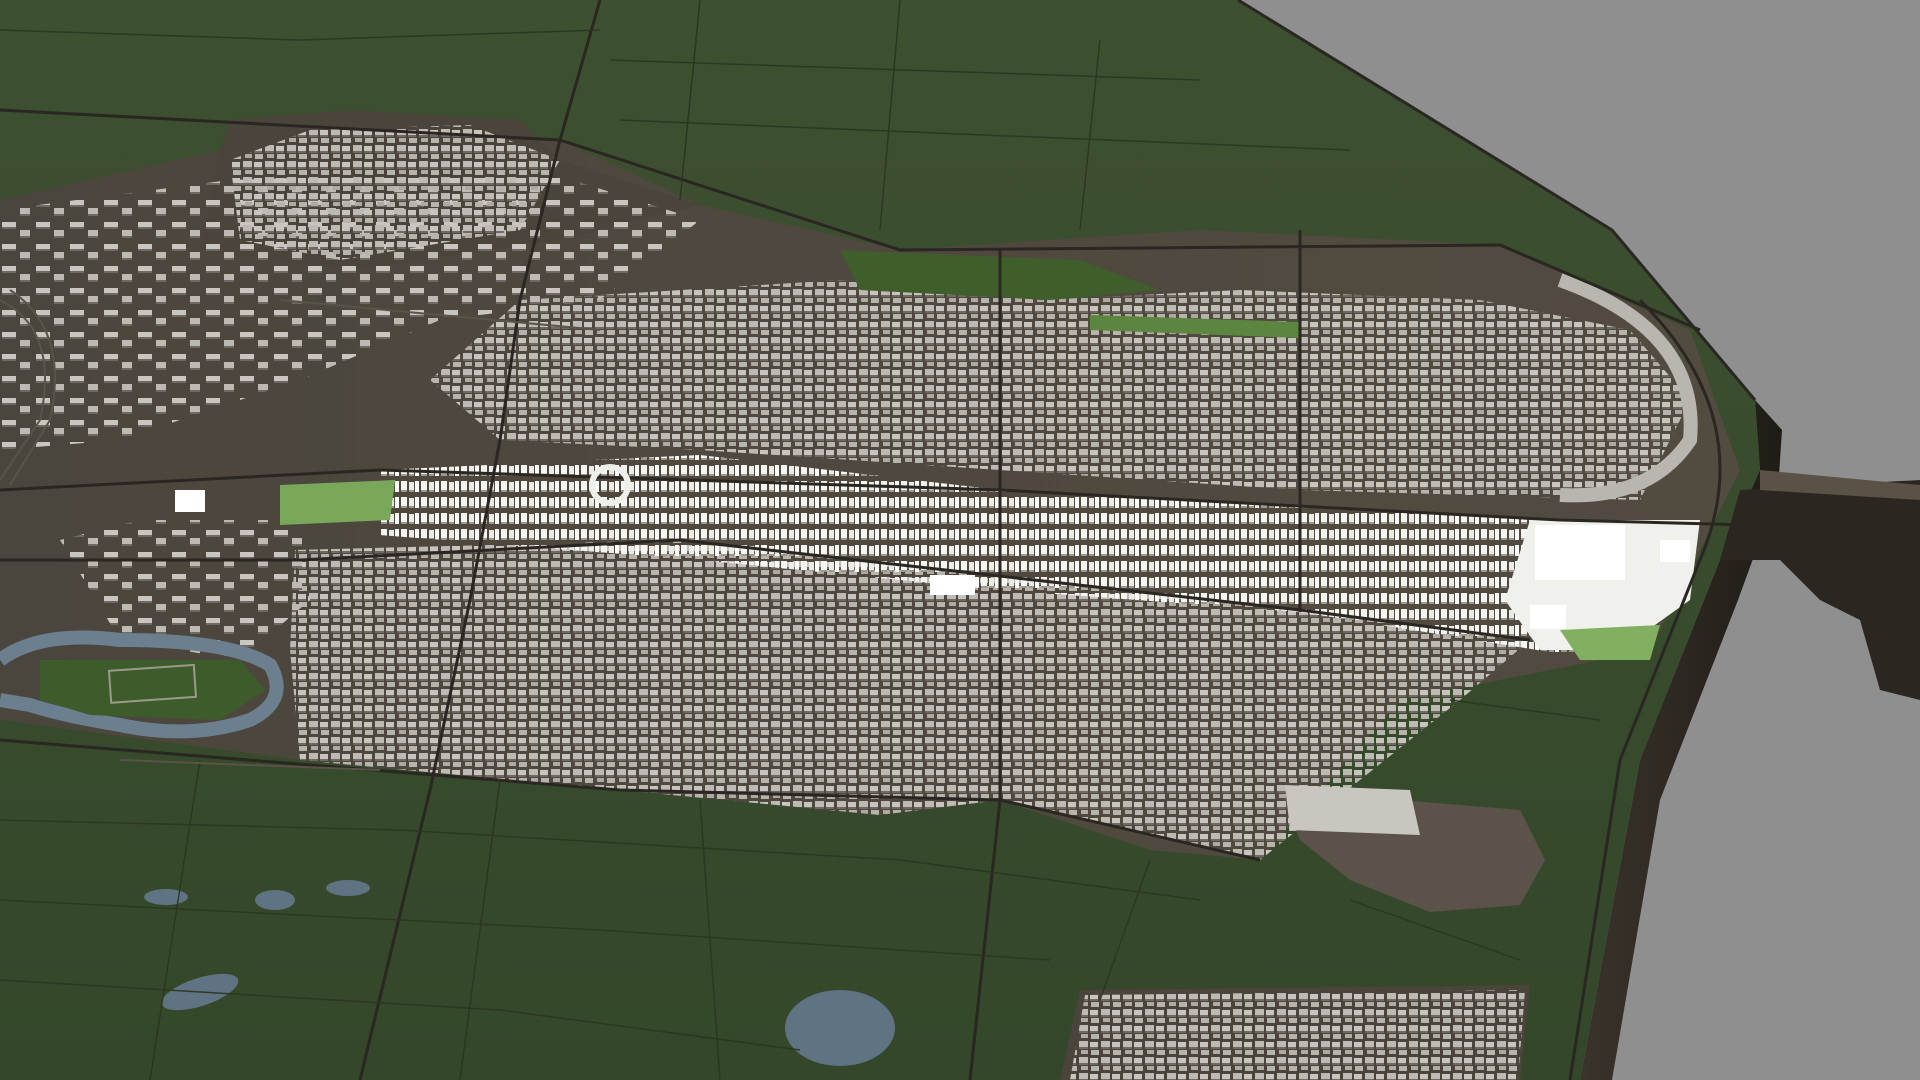 This screenshot has width=1920, height=1080. I want to click on buildings-southeast-warehouses, so click(1352, 810).